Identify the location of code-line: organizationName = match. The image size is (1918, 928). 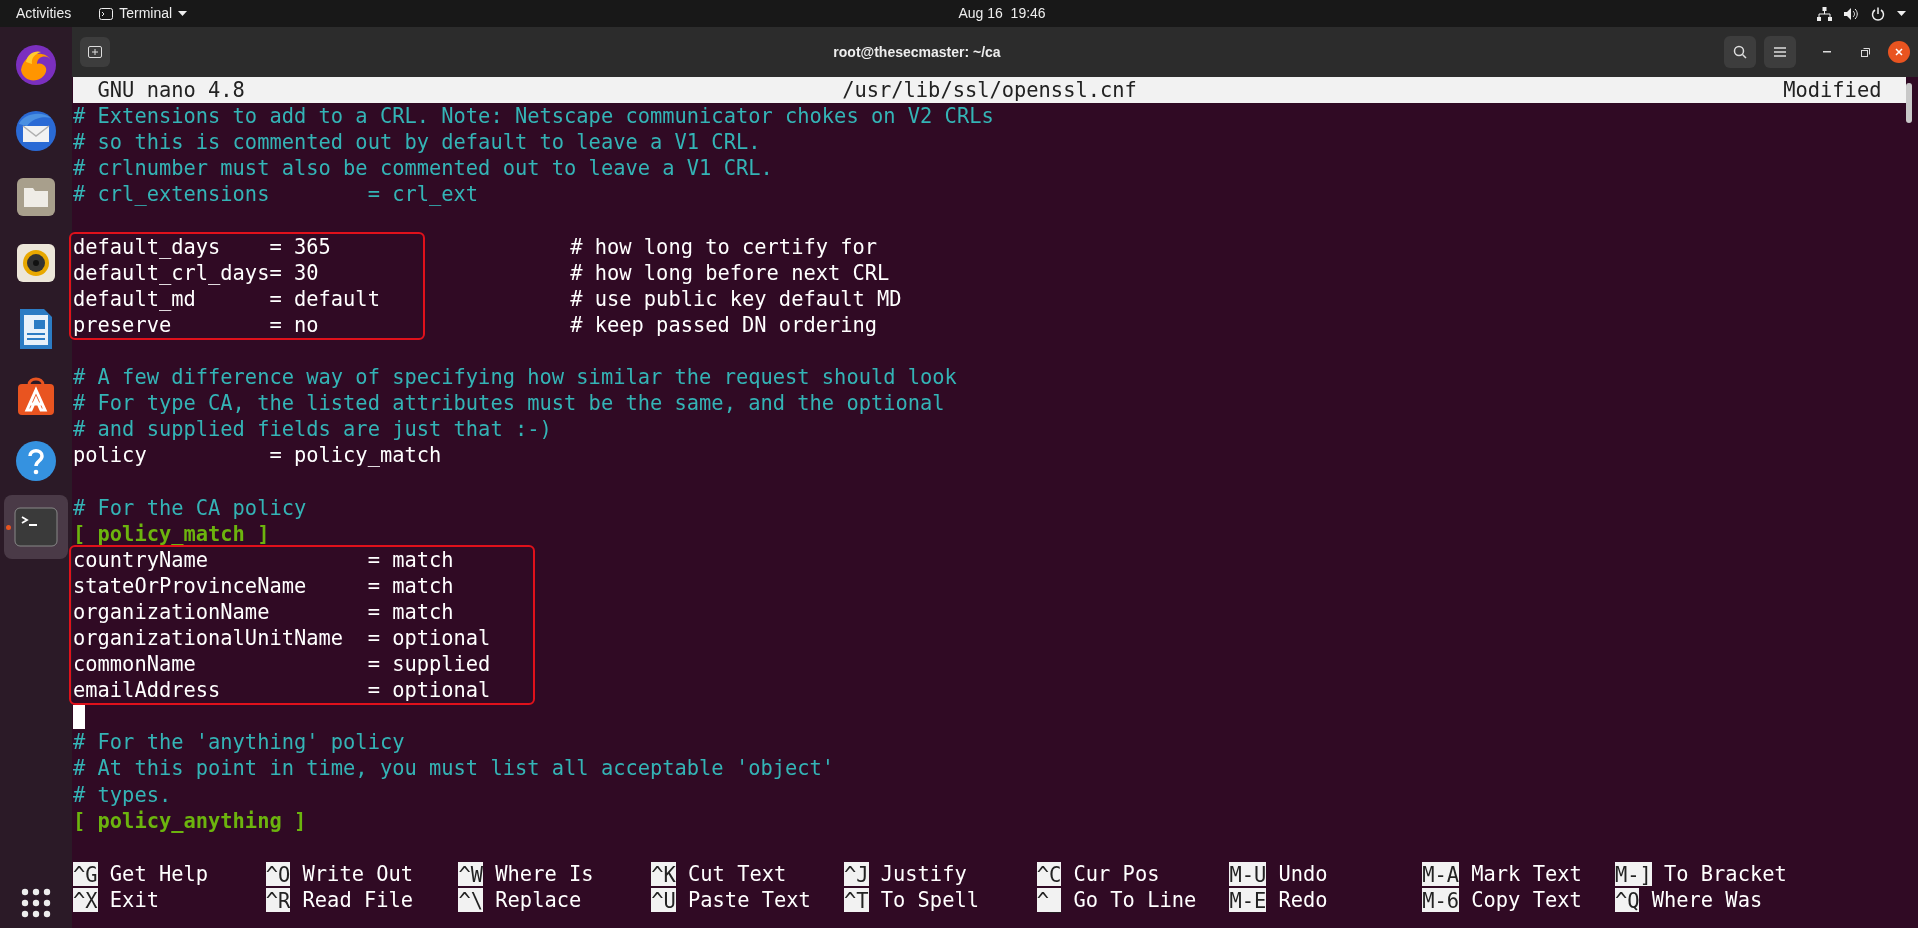
(263, 611).